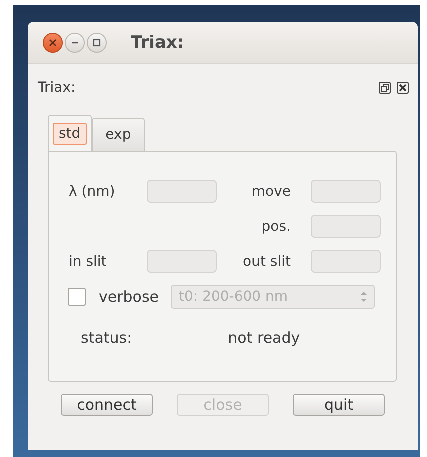  What do you see at coordinates (87, 262) in the screenshot?
I see `field-label: in slit` at bounding box center [87, 262].